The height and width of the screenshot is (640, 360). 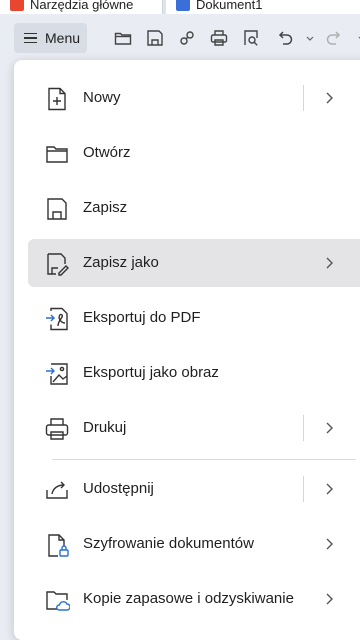 What do you see at coordinates (63, 38) in the screenshot?
I see `menu-button-label: Menu` at bounding box center [63, 38].